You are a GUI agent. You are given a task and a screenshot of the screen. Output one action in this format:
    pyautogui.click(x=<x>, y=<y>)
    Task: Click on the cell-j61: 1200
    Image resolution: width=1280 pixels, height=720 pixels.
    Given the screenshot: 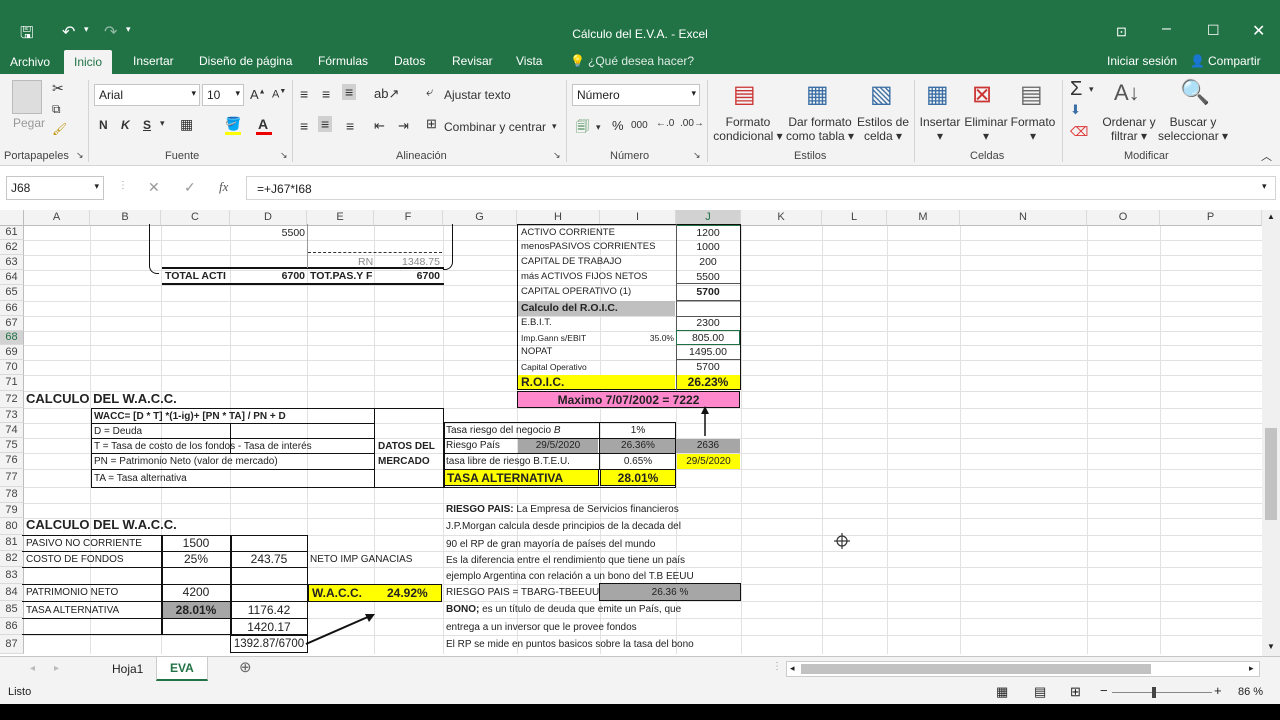 What is the action you would take?
    pyautogui.click(x=708, y=233)
    